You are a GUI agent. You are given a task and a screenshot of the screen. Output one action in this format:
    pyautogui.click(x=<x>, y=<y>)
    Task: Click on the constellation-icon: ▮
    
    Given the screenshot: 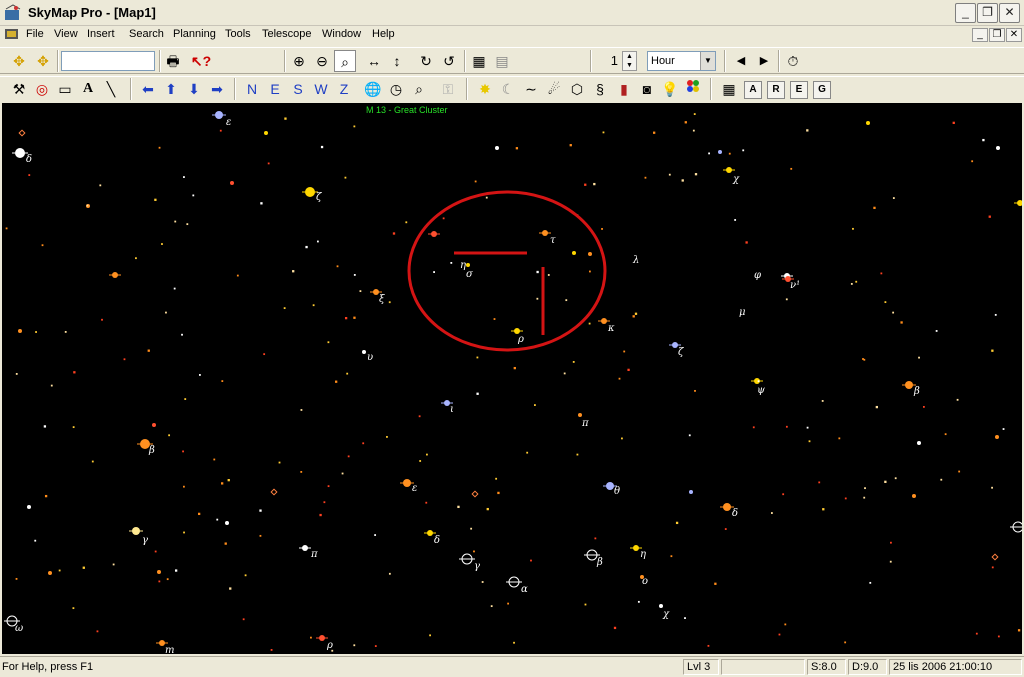 What is the action you would take?
    pyautogui.click(x=624, y=89)
    